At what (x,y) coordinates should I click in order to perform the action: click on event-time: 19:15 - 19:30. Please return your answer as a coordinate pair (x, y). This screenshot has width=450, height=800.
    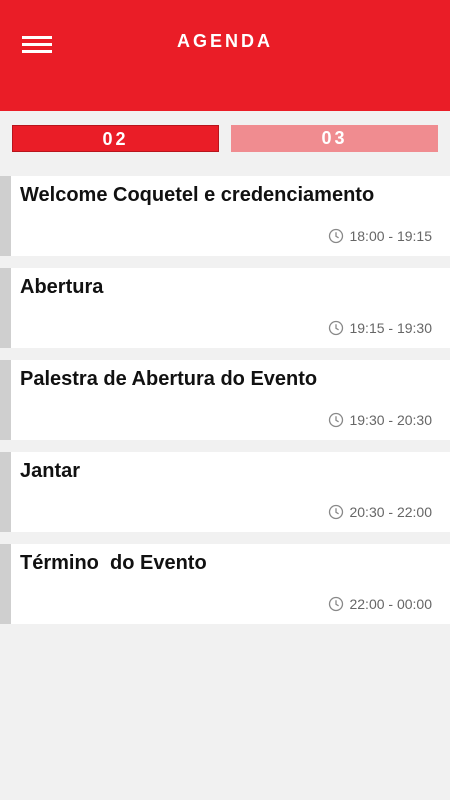
    Looking at the image, I should click on (380, 328).